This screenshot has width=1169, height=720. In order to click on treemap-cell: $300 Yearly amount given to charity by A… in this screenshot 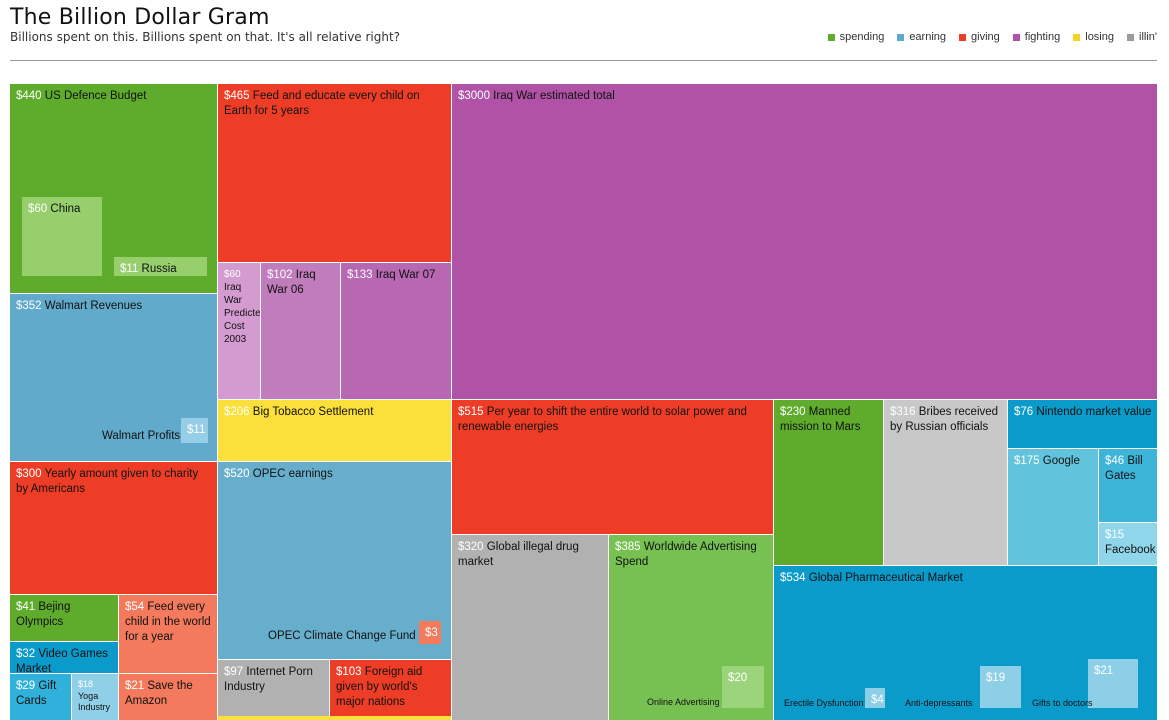, I will do `click(113, 528)`.